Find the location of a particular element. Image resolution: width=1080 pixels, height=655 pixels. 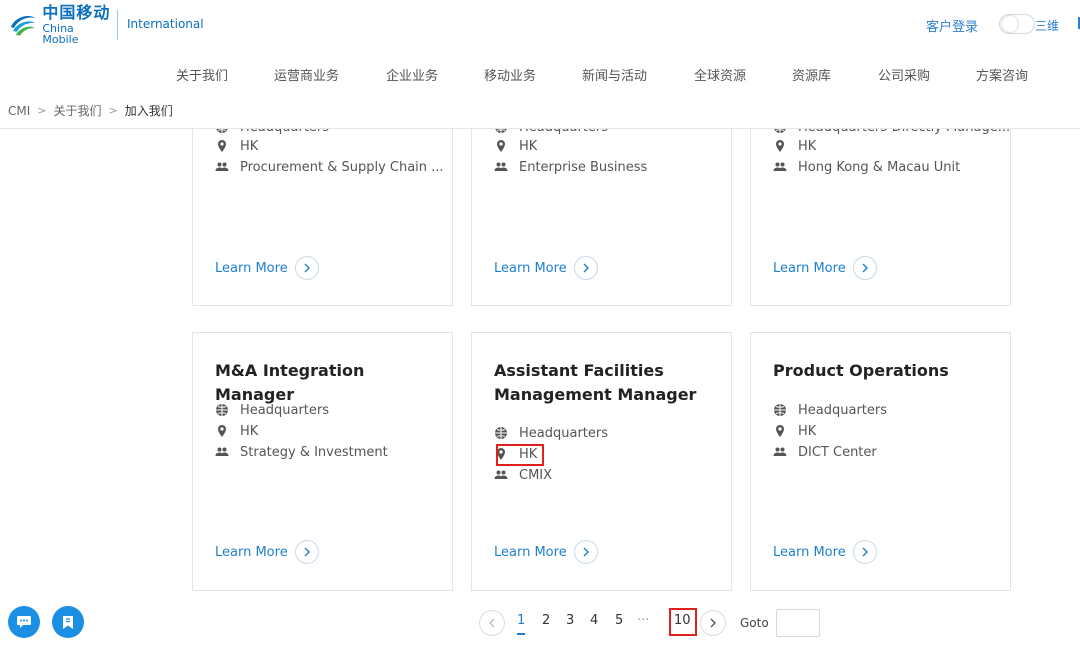

job-department-row: Strategy & Investment is located at coordinates (301, 452).